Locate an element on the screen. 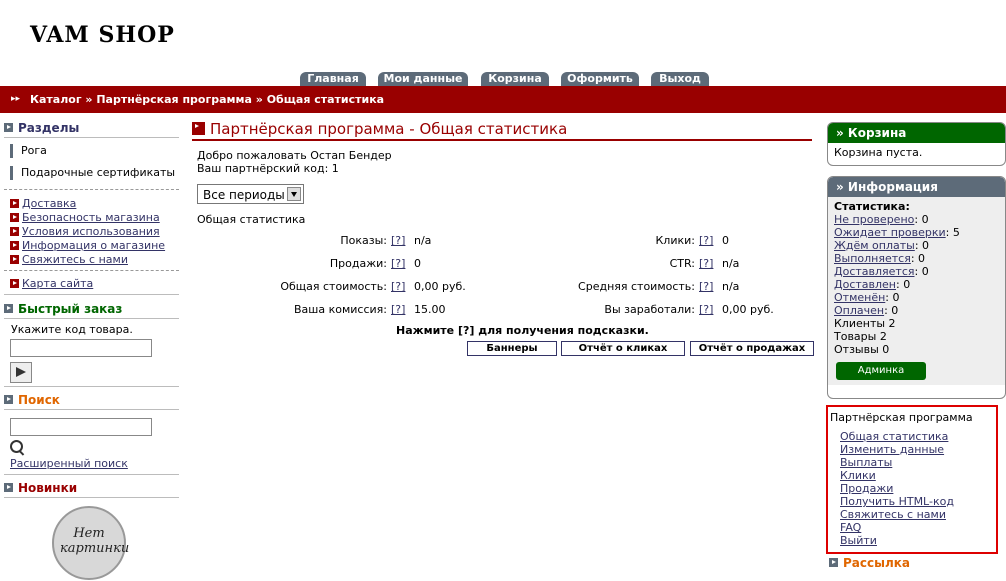 This screenshot has width=1006, height=581. cart-box-title: » Корзина is located at coordinates (916, 133).